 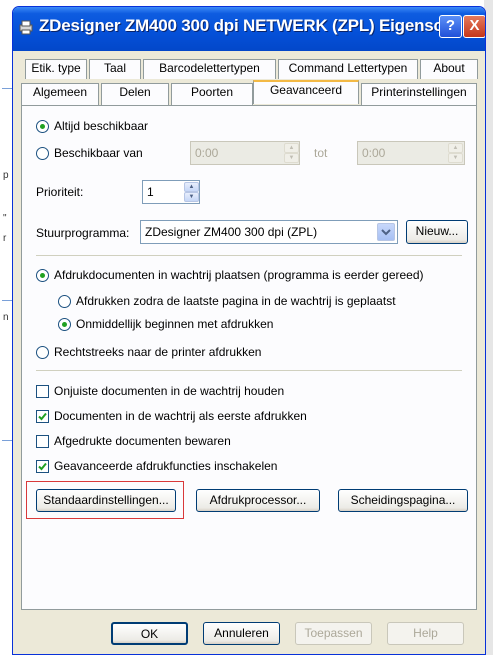 I want to click on help-button: Help, so click(x=425, y=633).